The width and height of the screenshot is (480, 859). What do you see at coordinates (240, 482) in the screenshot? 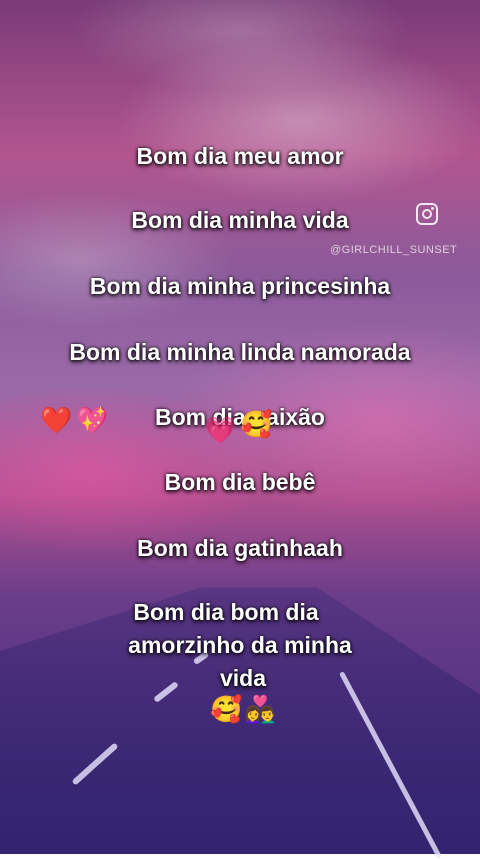
I see `greeting-line-6: Bom dia bebê` at bounding box center [240, 482].